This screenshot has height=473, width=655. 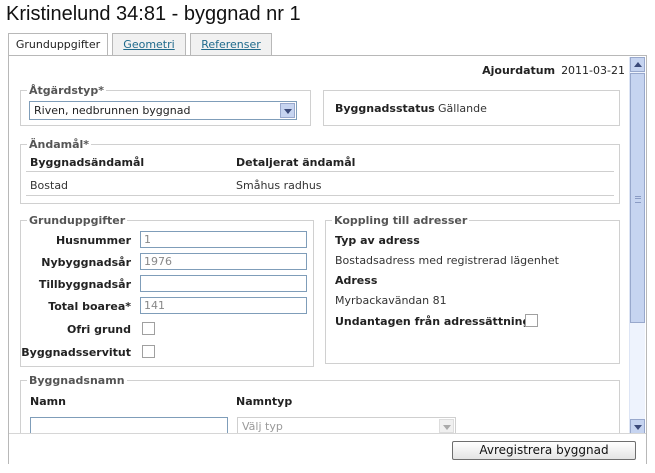 What do you see at coordinates (84, 284) in the screenshot?
I see `tillbyggnadsar-label: Tillbyggnadsår` at bounding box center [84, 284].